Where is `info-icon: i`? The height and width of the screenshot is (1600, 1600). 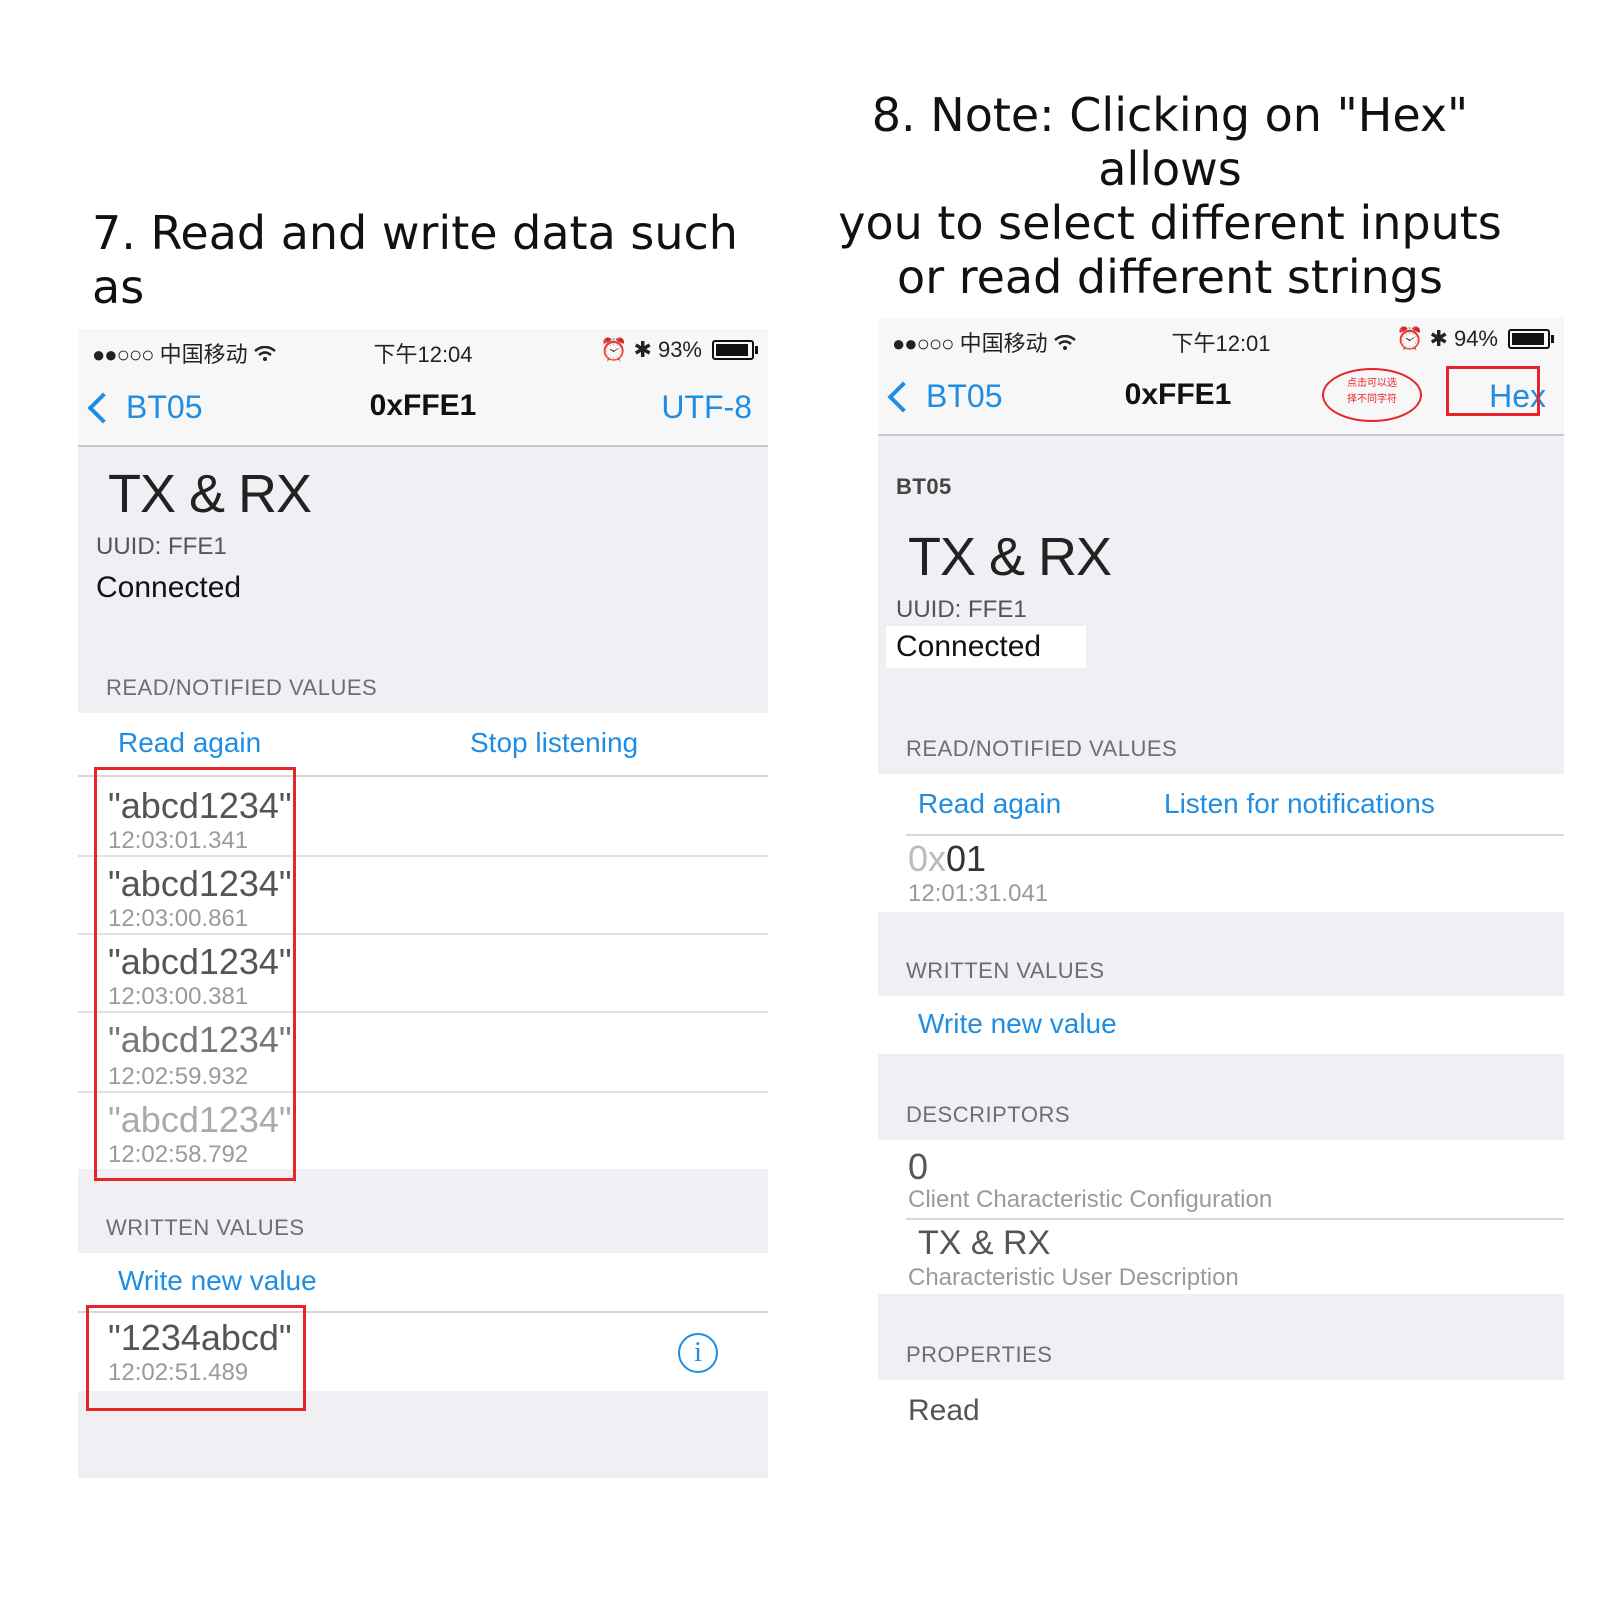 info-icon: i is located at coordinates (698, 1353).